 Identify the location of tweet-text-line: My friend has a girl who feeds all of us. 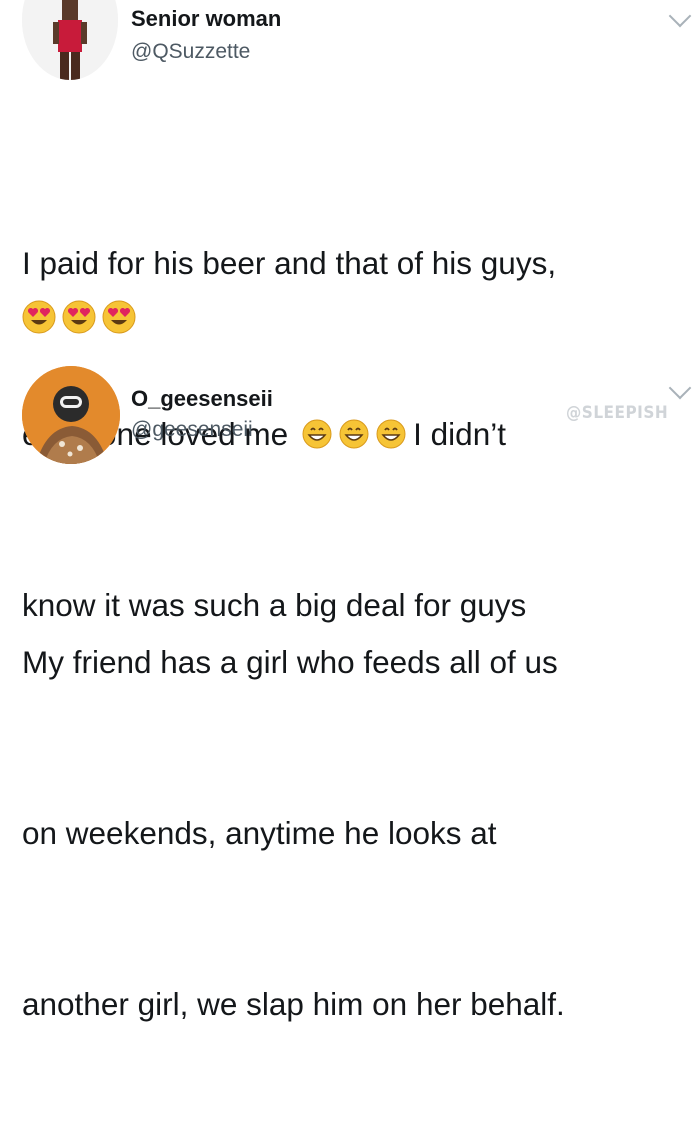
(290, 662).